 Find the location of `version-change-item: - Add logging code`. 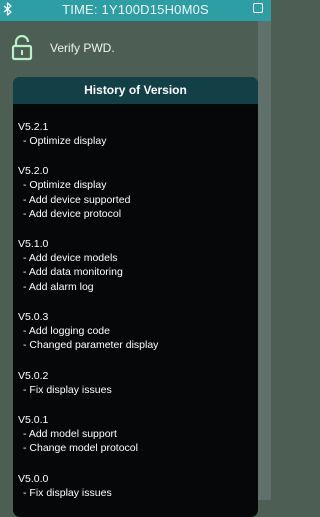

version-change-item: - Add logging code is located at coordinates (66, 331).